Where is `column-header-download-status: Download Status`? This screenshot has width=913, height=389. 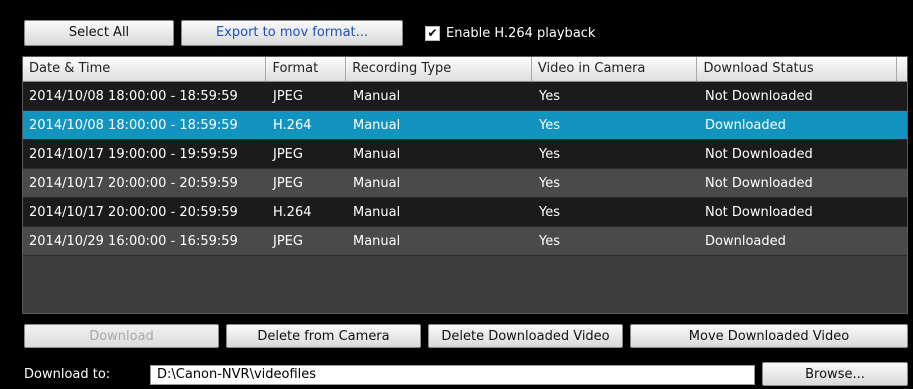 column-header-download-status: Download Status is located at coordinates (797, 69).